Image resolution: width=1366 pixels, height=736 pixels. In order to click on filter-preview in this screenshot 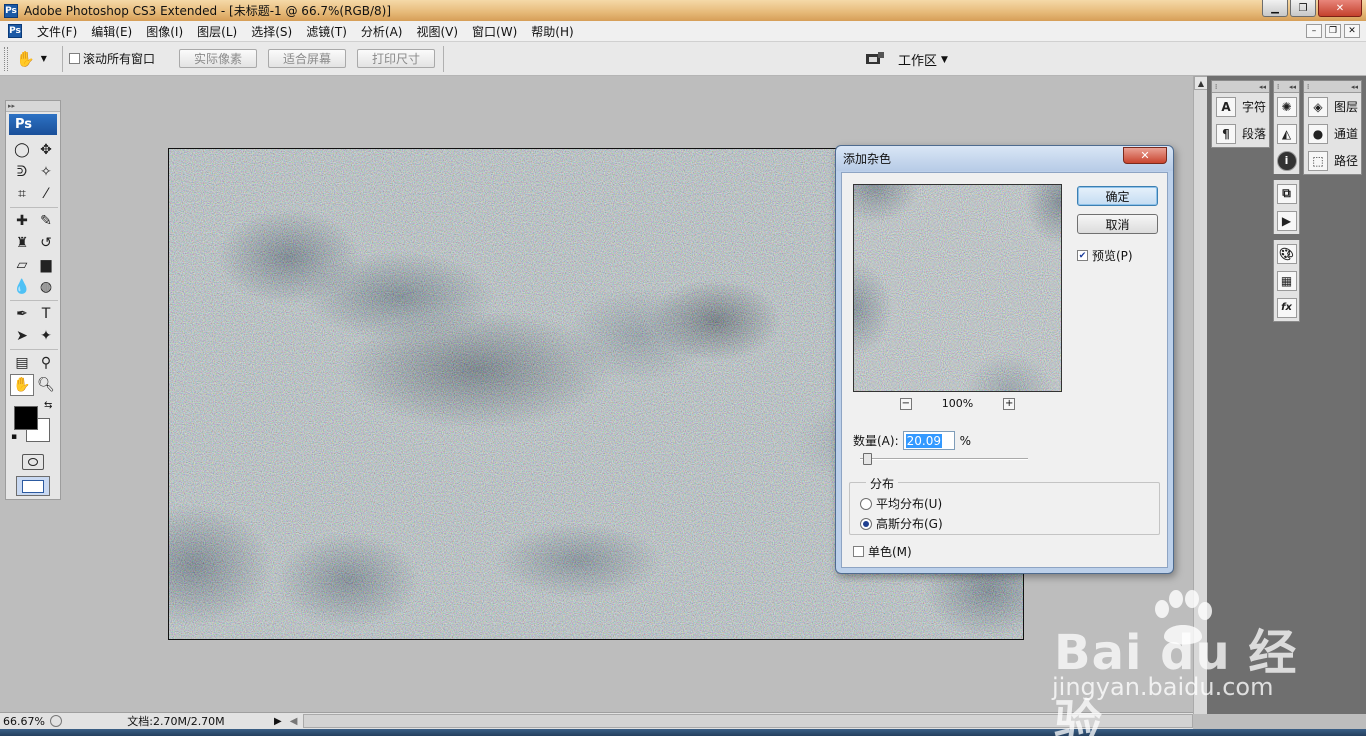, I will do `click(957, 288)`.